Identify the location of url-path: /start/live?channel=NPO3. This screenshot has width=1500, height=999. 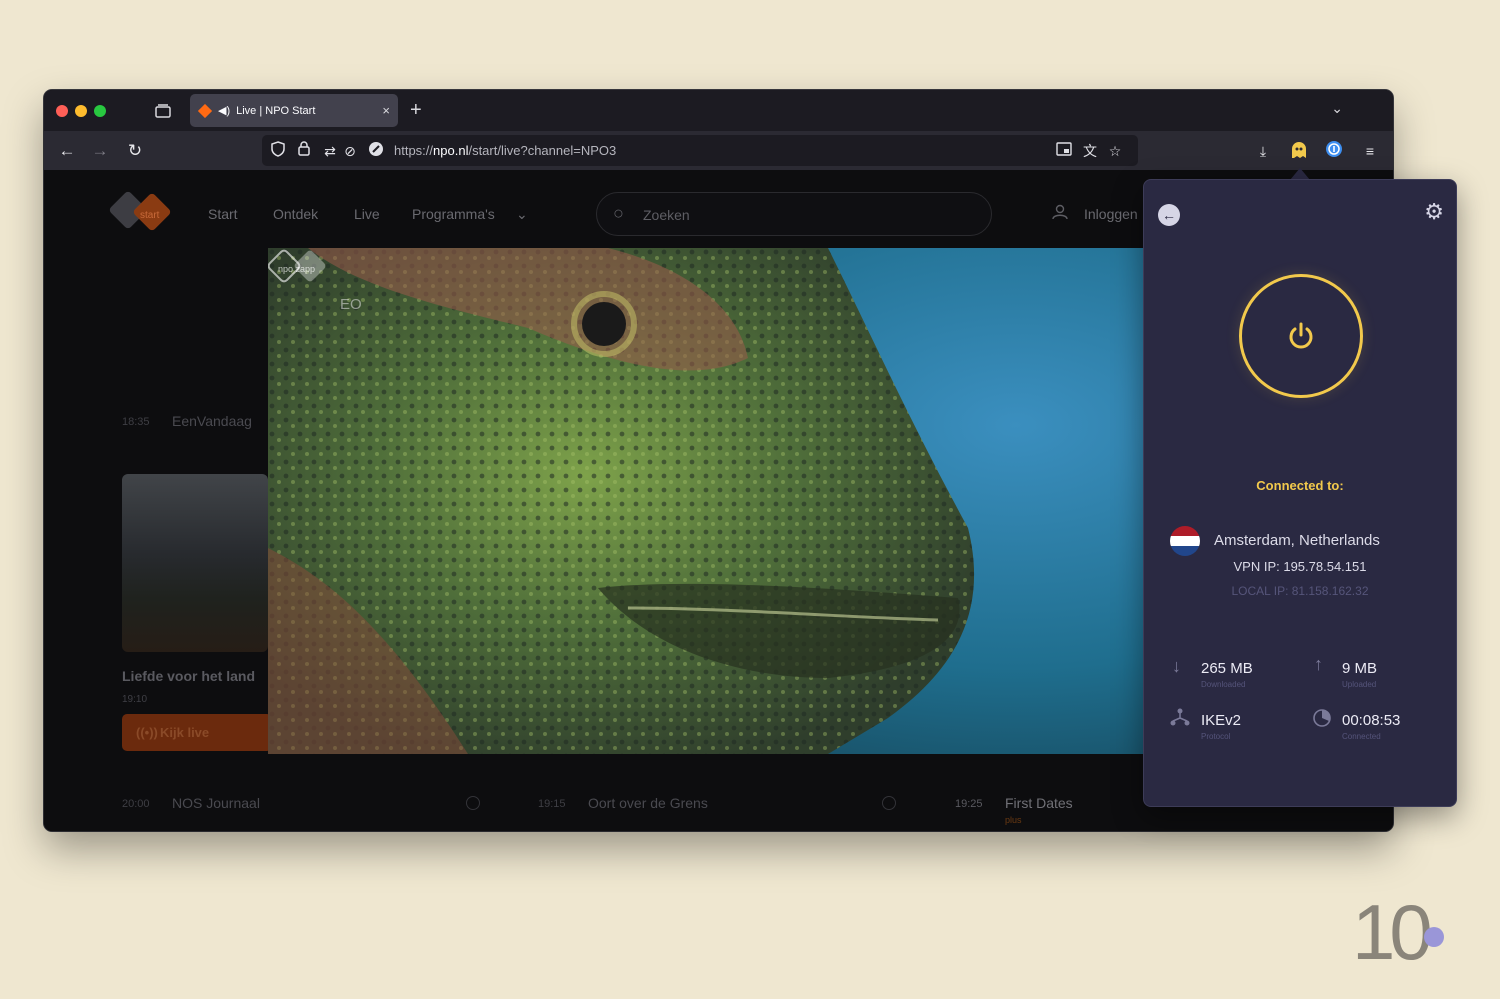
(542, 150).